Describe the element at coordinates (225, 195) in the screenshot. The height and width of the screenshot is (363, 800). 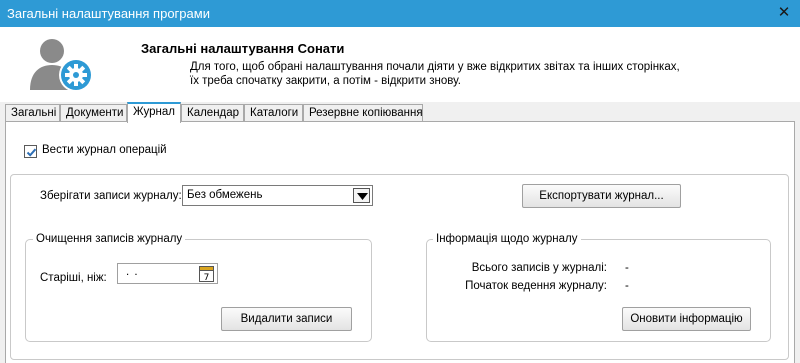
I see `store-records-value: Без обмежень` at that location.